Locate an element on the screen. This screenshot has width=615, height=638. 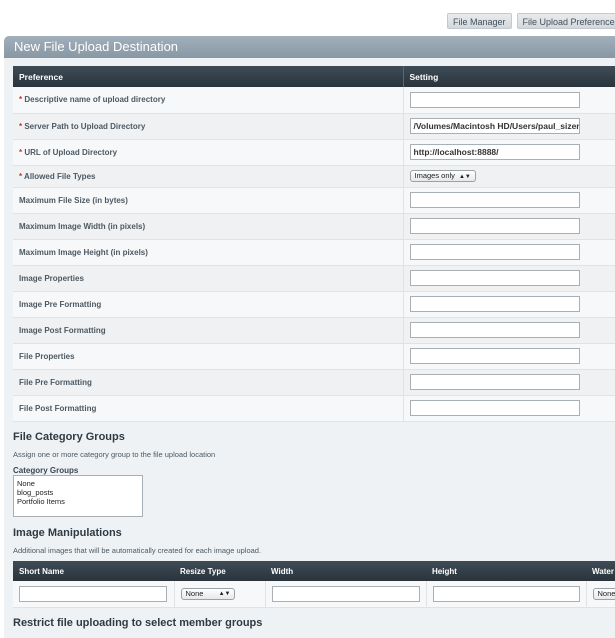
preference-label-cell: File Pre Formatting is located at coordinates (208, 382).